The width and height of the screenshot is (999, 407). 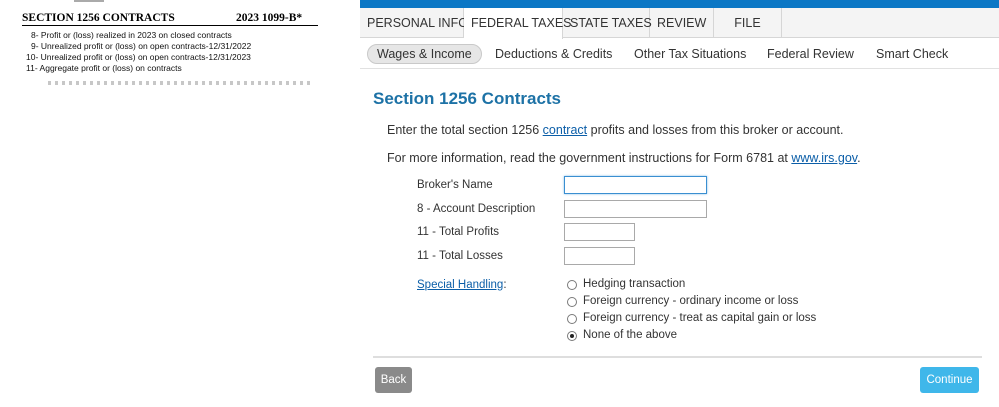 I want to click on radio-foreign-currency-ordinary, so click(x=572, y=302).